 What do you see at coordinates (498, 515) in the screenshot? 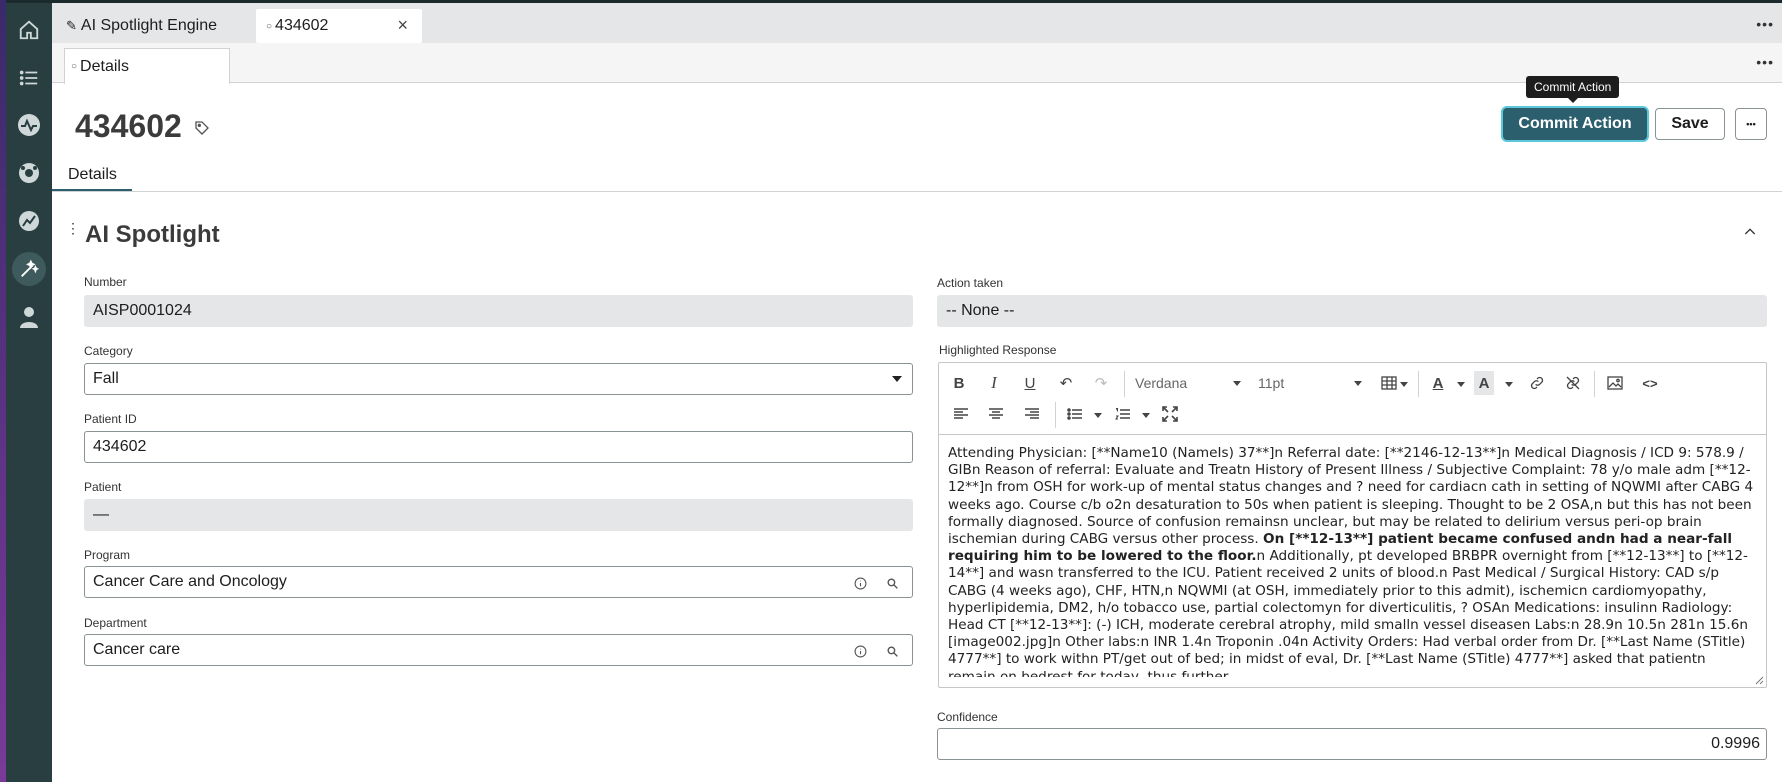
I see `patient-field: —` at bounding box center [498, 515].